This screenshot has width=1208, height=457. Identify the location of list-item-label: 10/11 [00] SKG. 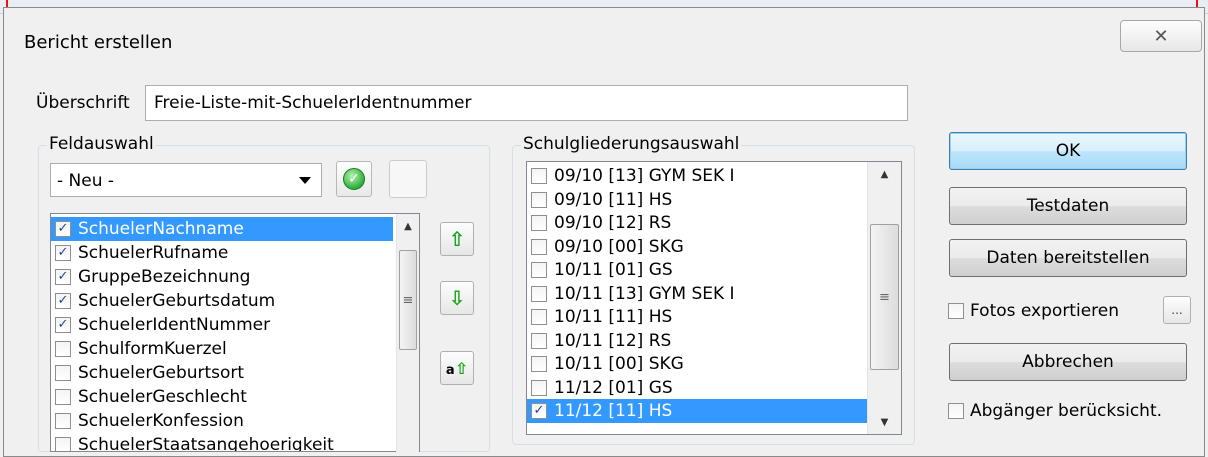
(619, 364).